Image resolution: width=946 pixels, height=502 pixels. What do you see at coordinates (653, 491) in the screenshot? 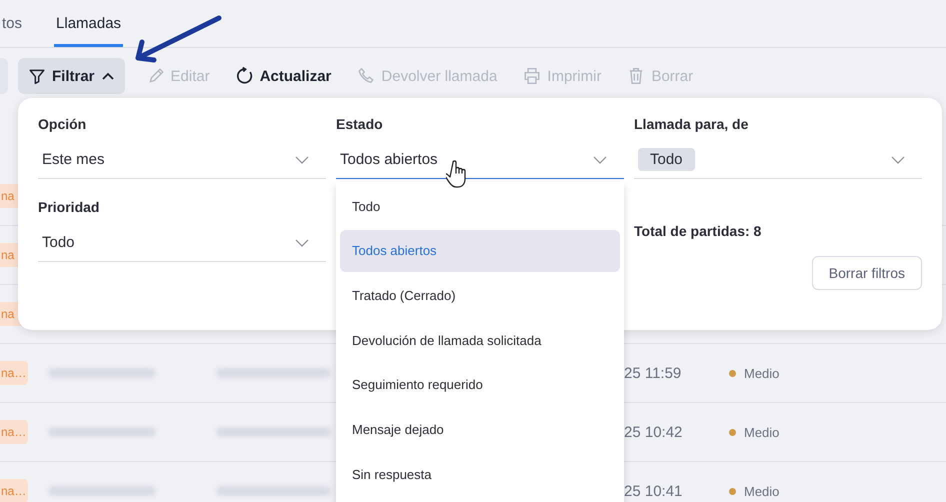
I see `call-time: 25 10:41` at bounding box center [653, 491].